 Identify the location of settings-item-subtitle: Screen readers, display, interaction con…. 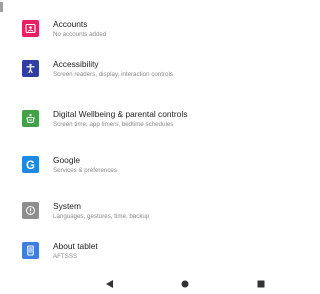
(113, 74).